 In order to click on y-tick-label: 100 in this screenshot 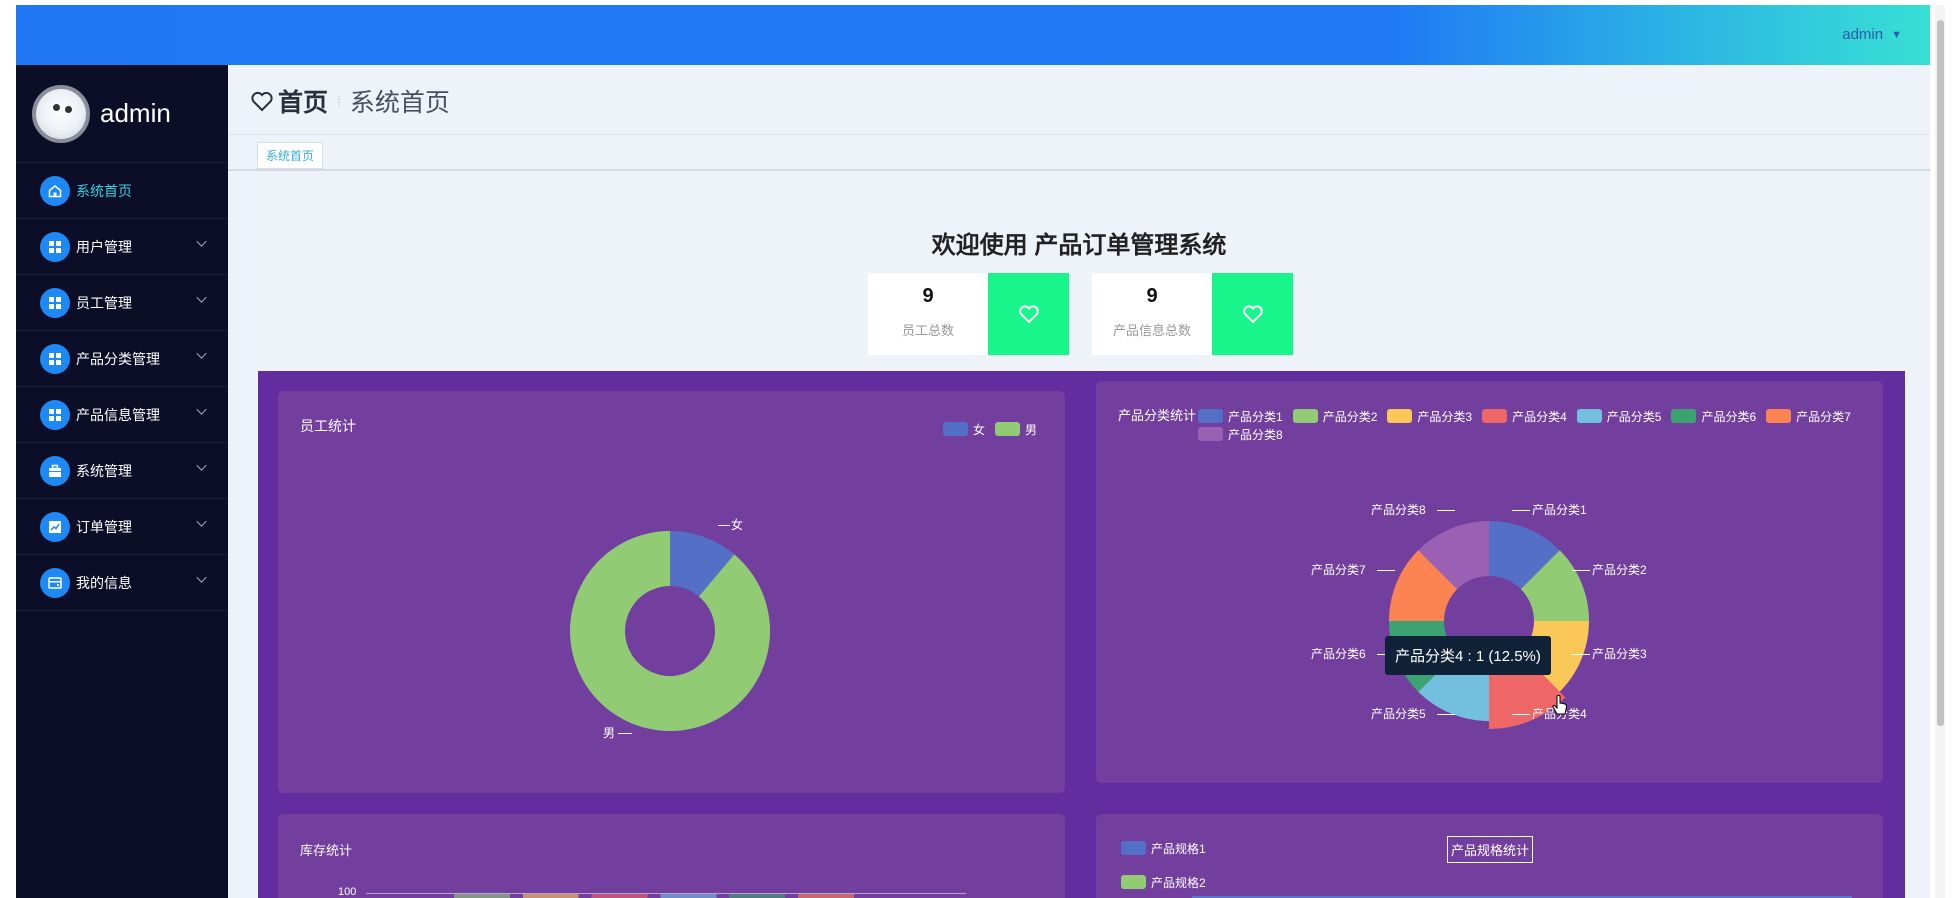, I will do `click(347, 892)`.